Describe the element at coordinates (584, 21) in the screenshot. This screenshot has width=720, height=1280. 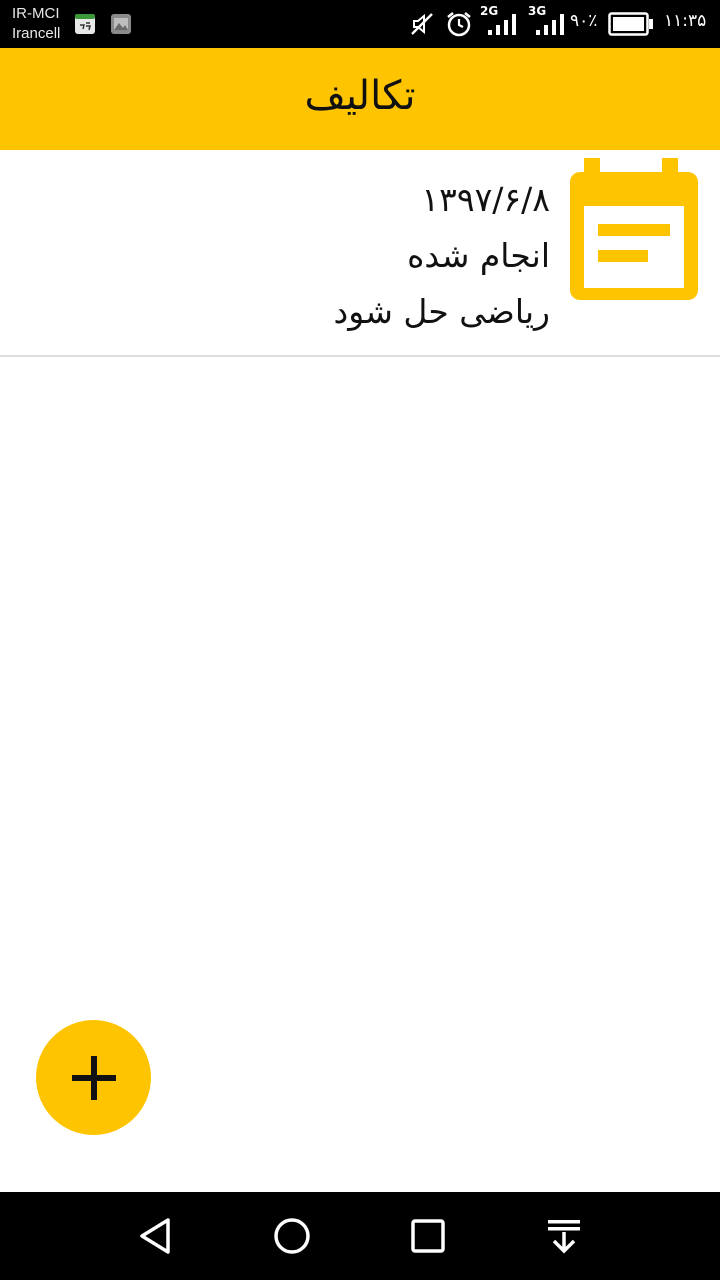
I see `battery-percent: ۹۰٪` at that location.